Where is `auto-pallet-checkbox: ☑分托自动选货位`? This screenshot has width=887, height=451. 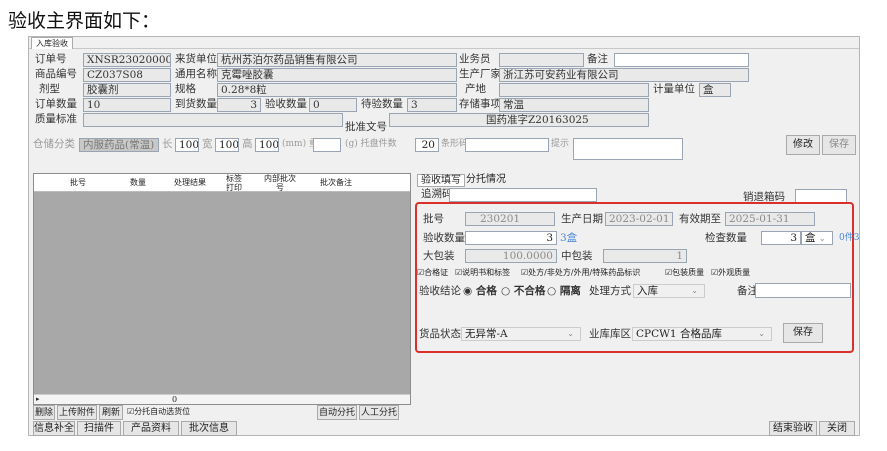
auto-pallet-checkbox: ☑分托自动选货位 is located at coordinates (158, 412).